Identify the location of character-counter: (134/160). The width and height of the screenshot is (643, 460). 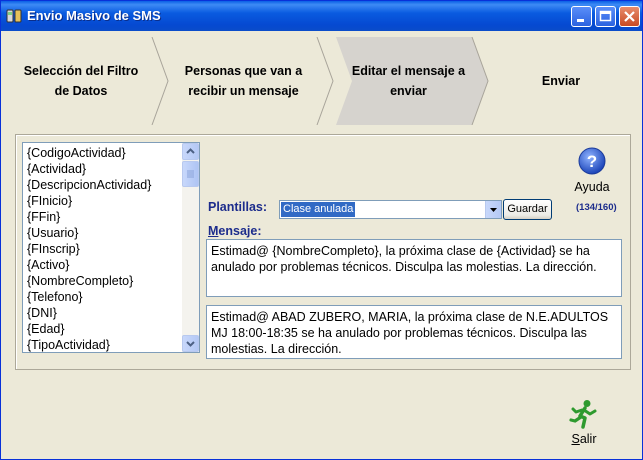
(596, 207).